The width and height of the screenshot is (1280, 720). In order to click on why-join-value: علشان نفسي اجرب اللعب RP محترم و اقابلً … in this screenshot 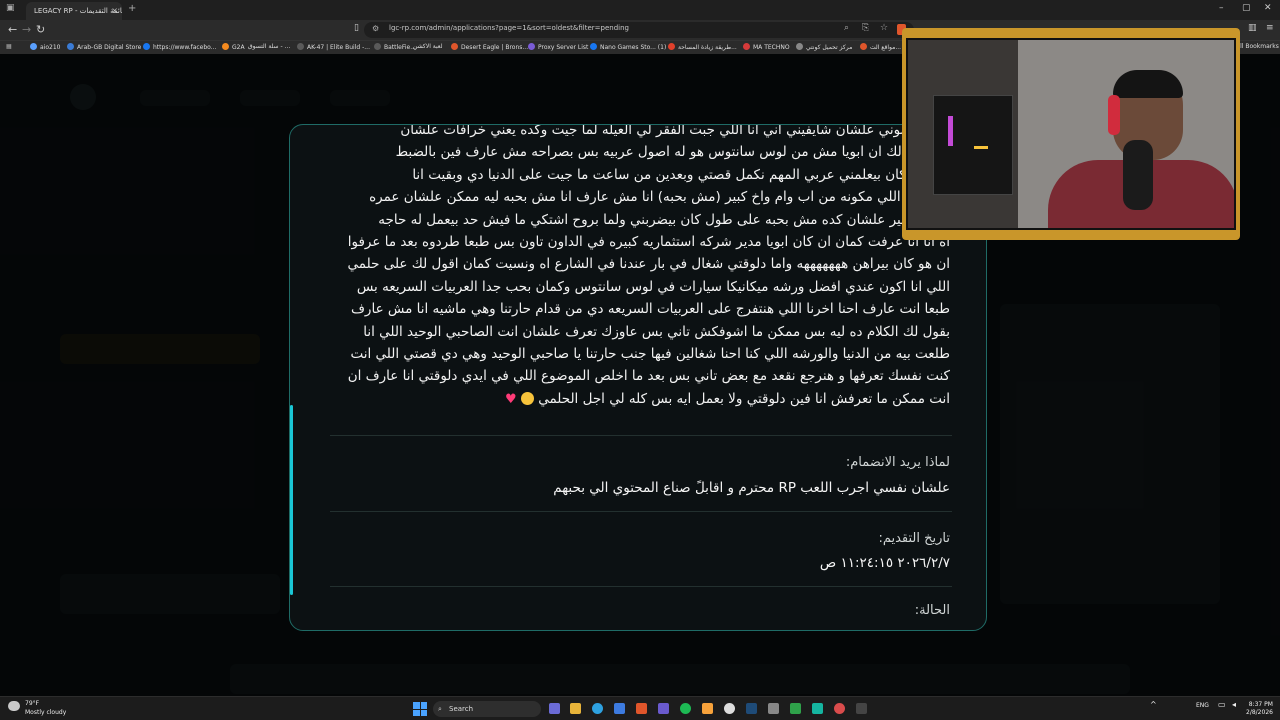, I will do `click(751, 488)`.